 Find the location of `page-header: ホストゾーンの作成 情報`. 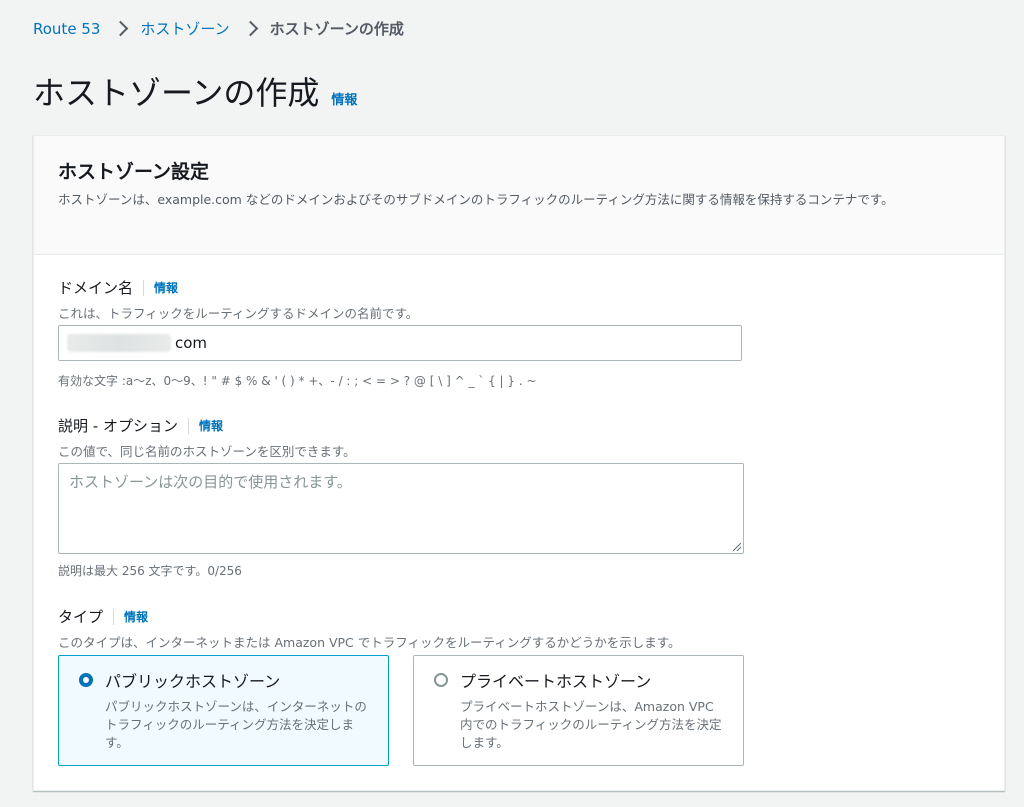

page-header: ホストゾーンの作成 情報 is located at coordinates (195, 91).